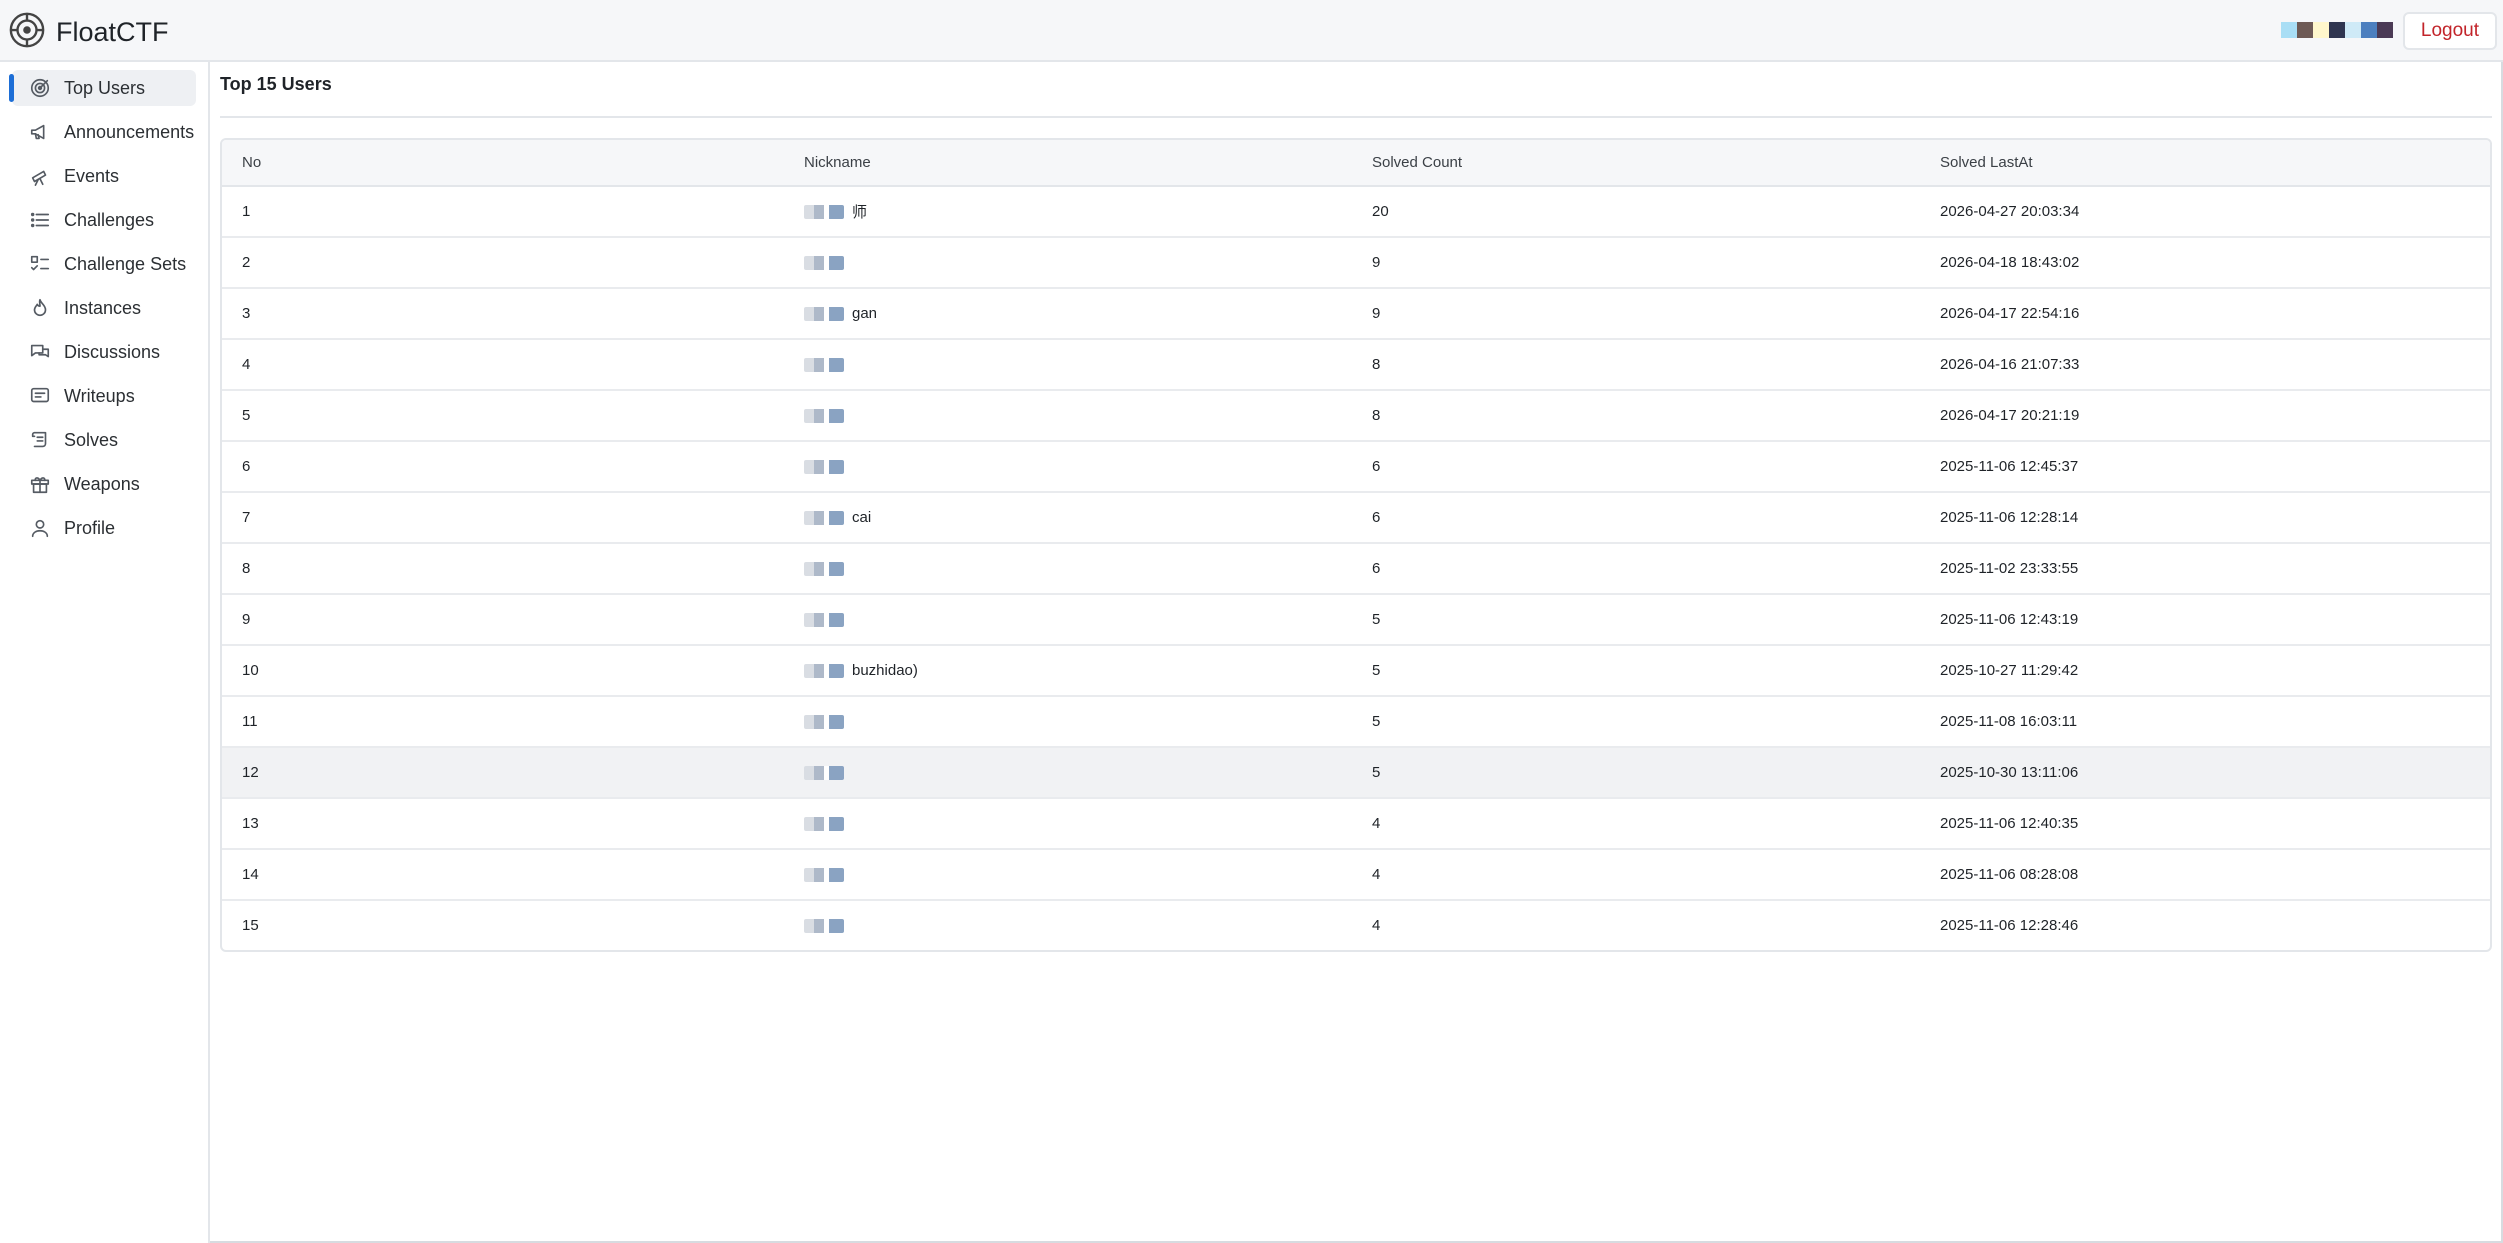 Image resolution: width=2503 pixels, height=1243 pixels. I want to click on sidebar-item-solves: Solves, so click(104, 440).